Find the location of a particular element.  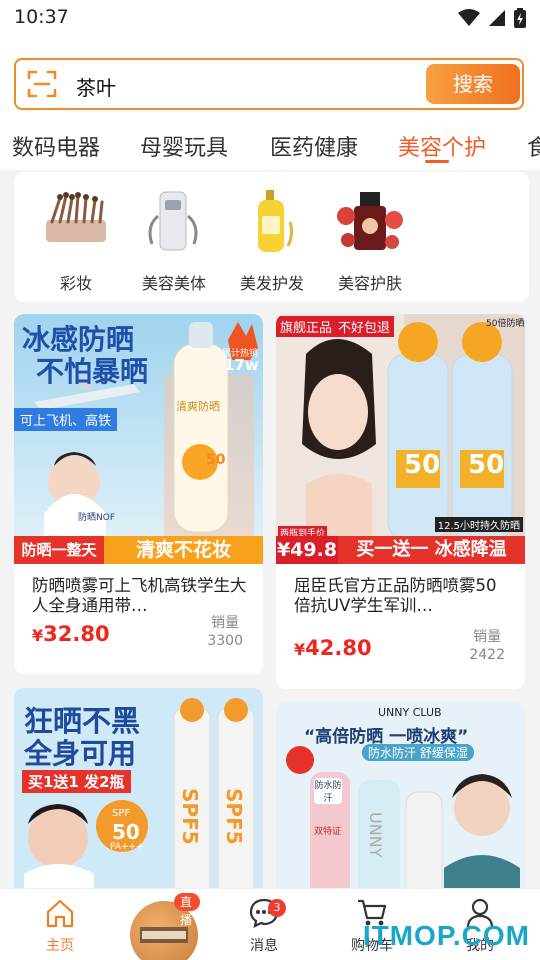

subcategory-card: 彩妆 美容美体 美发护发 美容护肤 is located at coordinates (271, 237).